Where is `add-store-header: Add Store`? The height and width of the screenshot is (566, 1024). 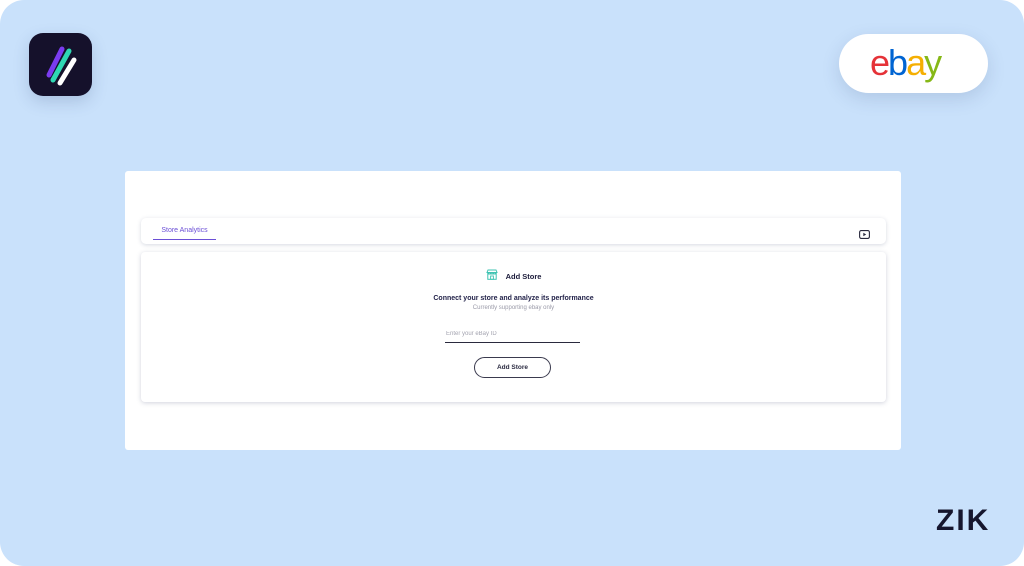
add-store-header: Add Store is located at coordinates (513, 276).